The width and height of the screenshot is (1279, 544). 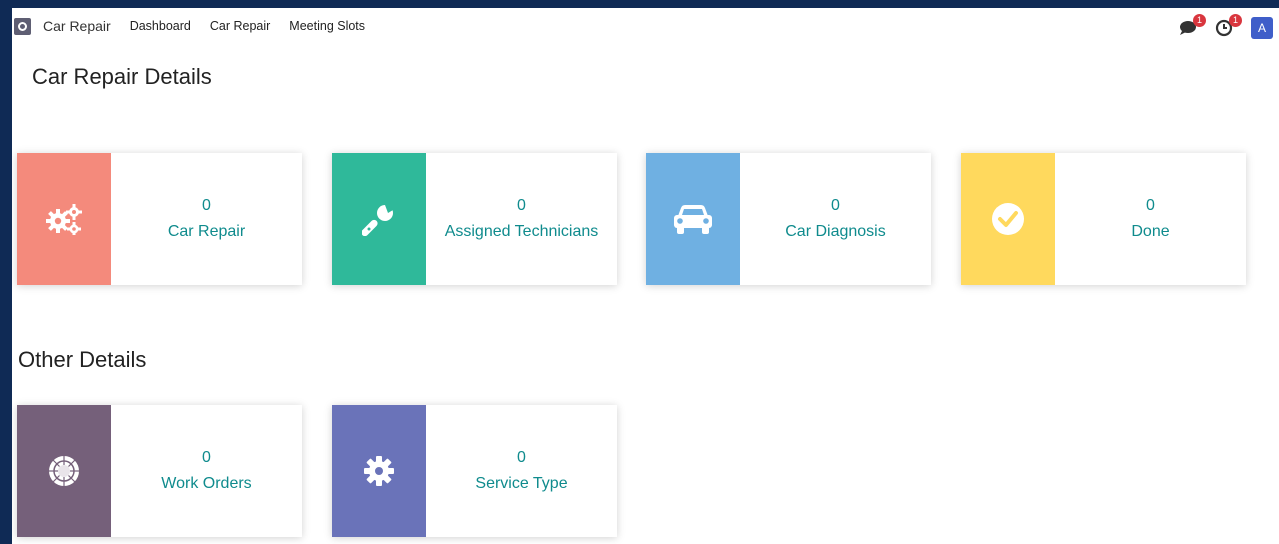 I want to click on card-done: 0 Done, so click(x=1103, y=219).